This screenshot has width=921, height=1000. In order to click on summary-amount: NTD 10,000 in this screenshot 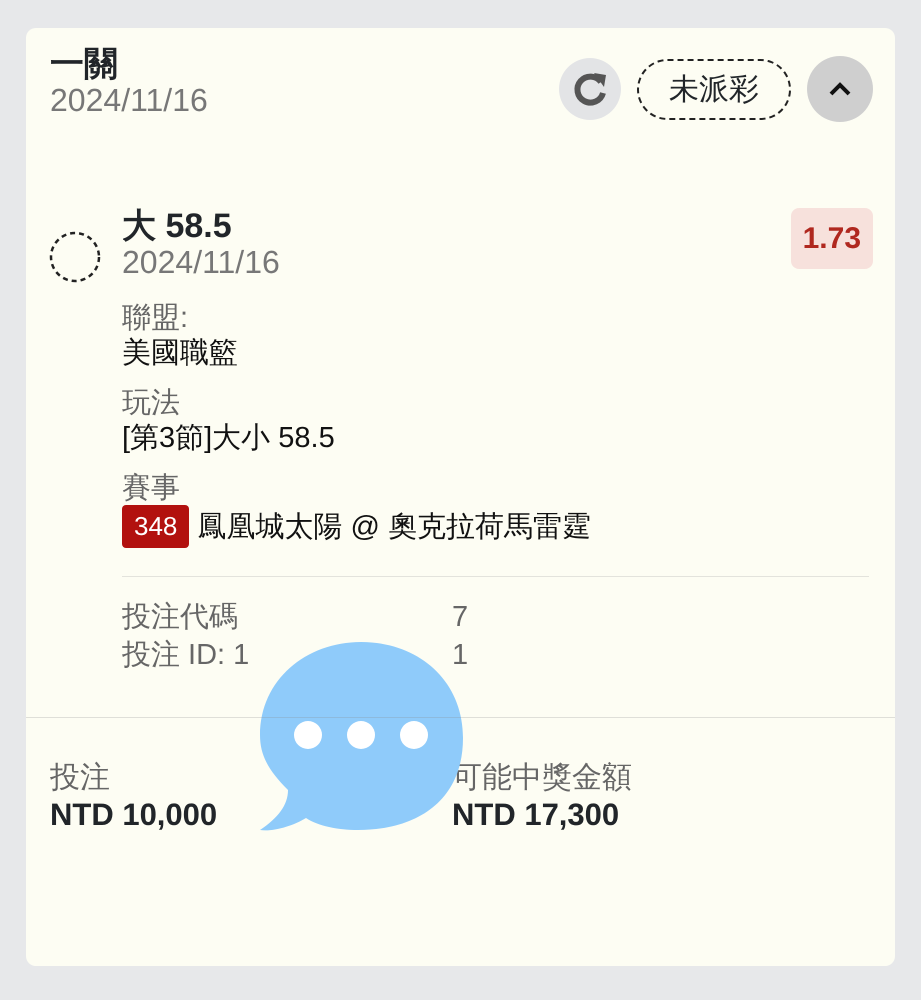, I will do `click(134, 815)`.